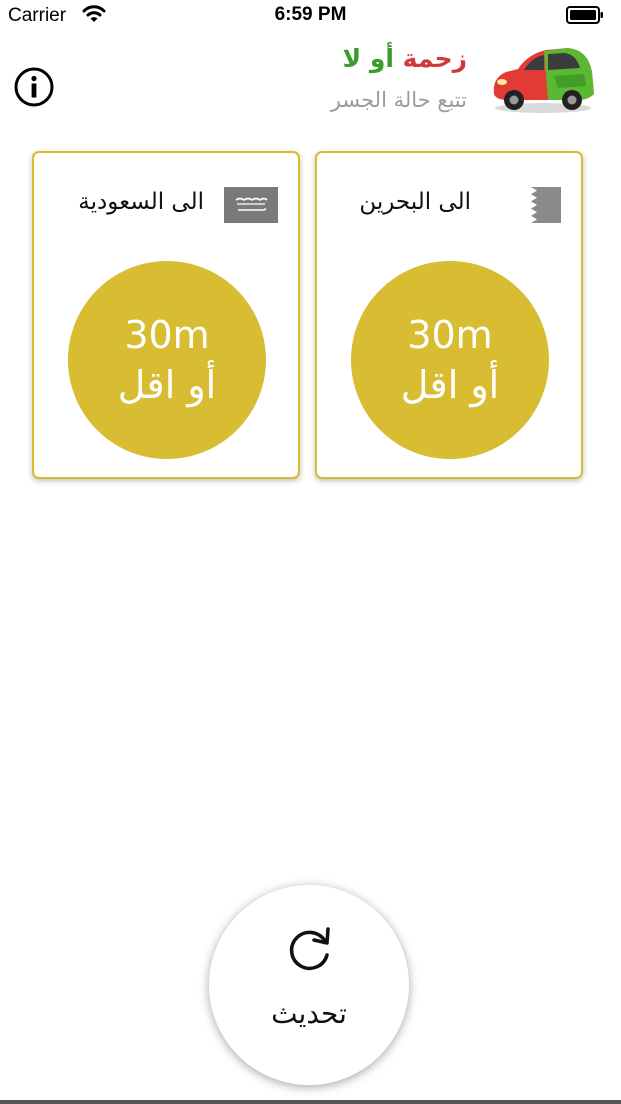 The width and height of the screenshot is (621, 1104). Describe the element at coordinates (543, 79) in the screenshot. I see `car-logo` at that location.